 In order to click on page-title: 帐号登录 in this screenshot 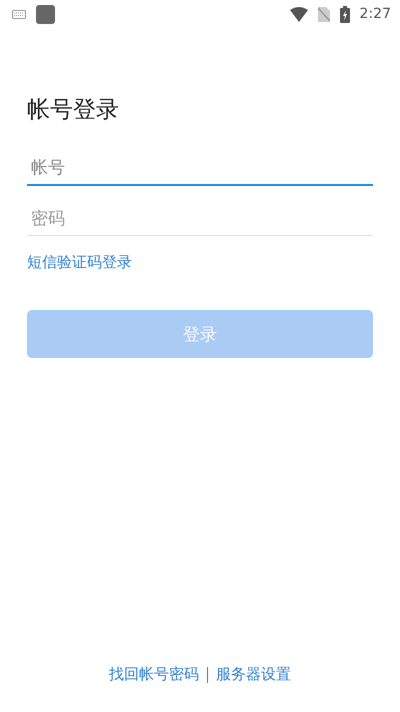, I will do `click(73, 110)`.